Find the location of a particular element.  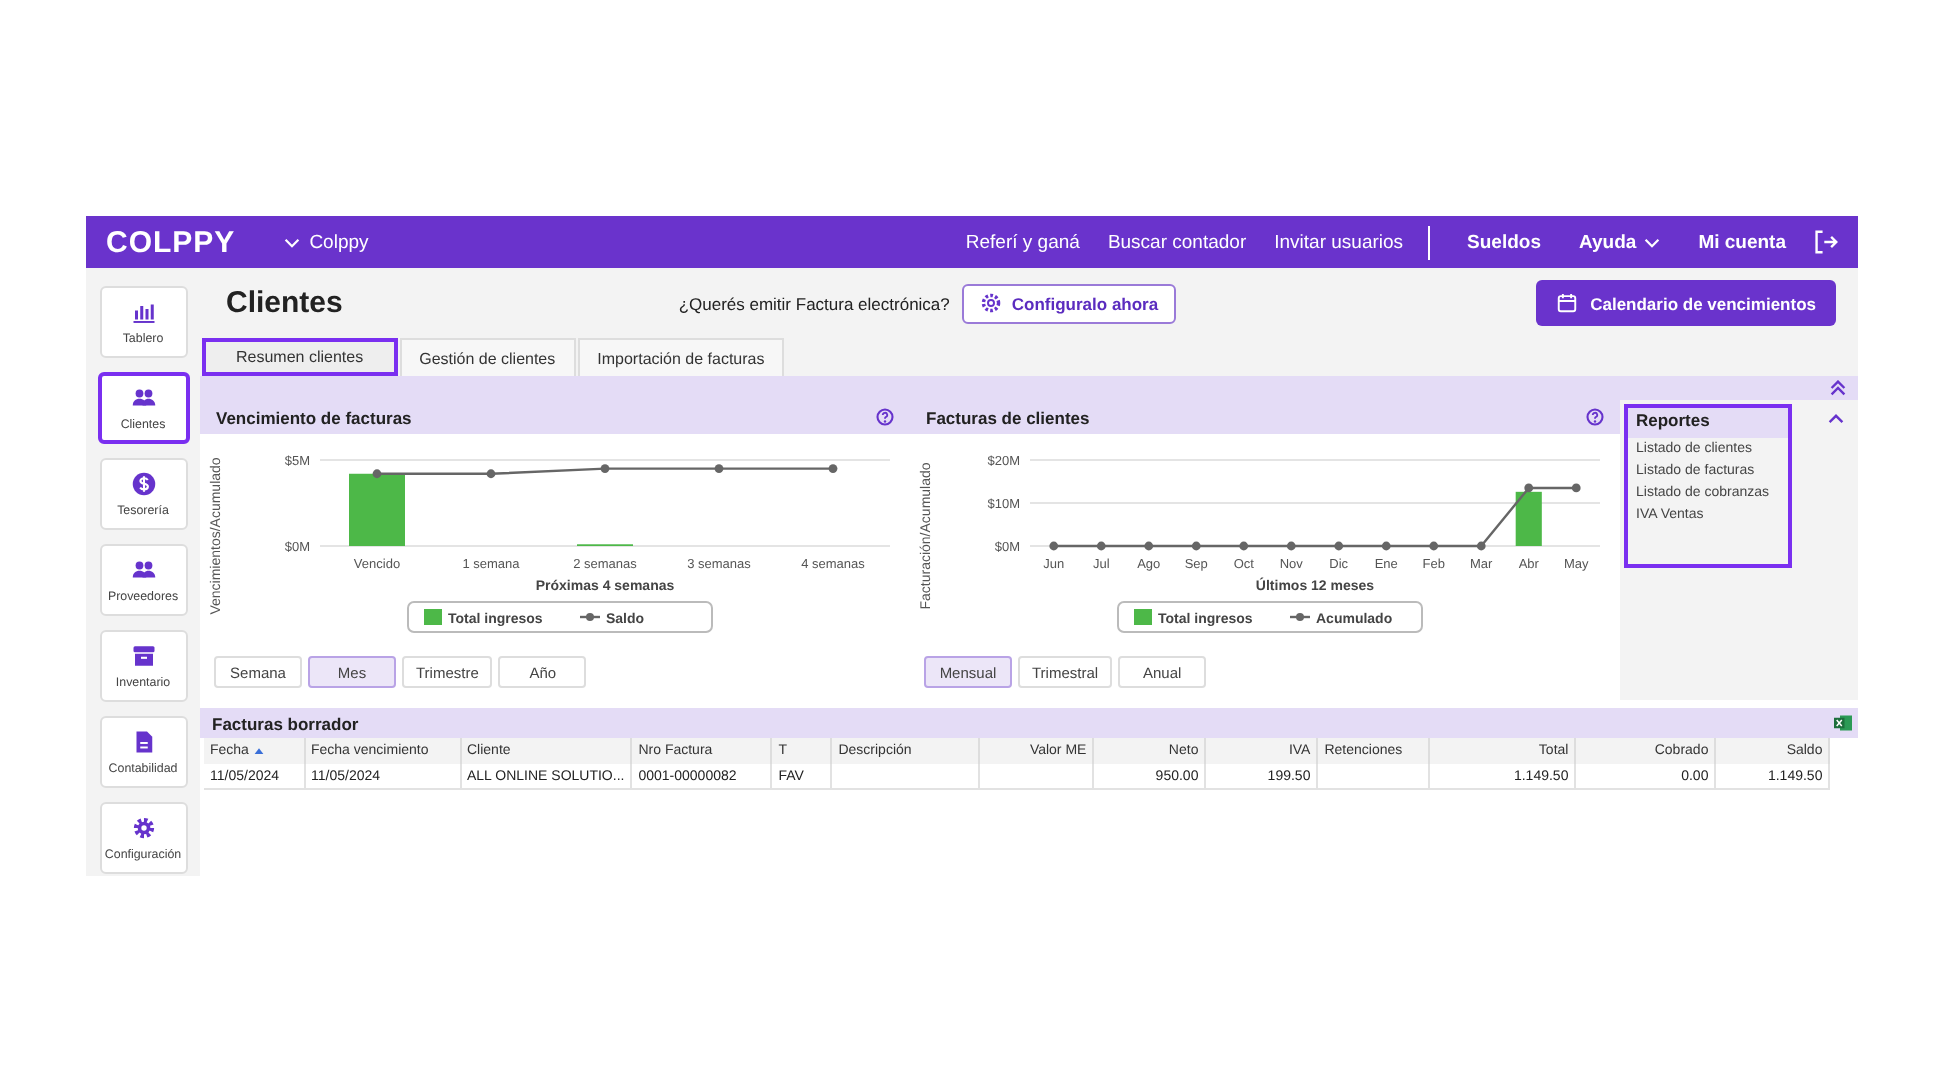

nav-link: Sueldos is located at coordinates (1504, 242).